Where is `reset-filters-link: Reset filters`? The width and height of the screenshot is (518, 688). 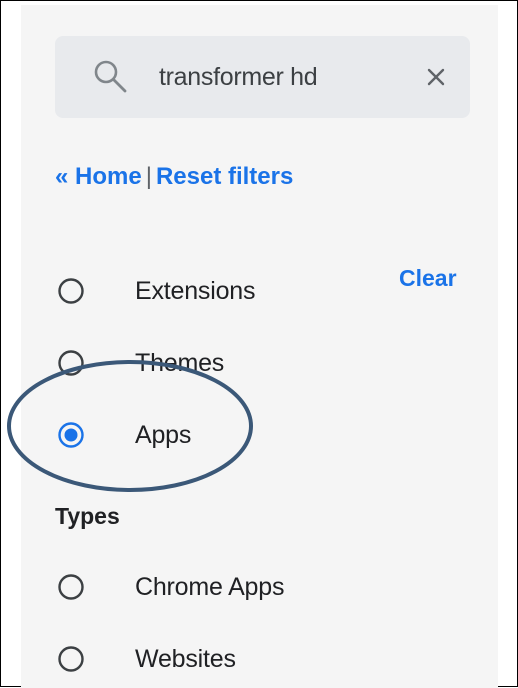 reset-filters-link: Reset filters is located at coordinates (224, 176).